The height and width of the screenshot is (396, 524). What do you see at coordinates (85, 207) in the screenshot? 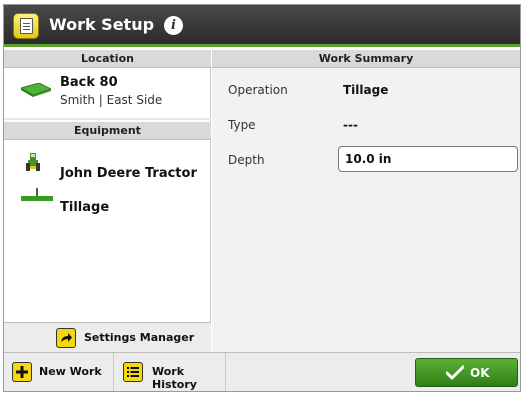
I see `equipment-label-tillage: Tillage` at bounding box center [85, 207].